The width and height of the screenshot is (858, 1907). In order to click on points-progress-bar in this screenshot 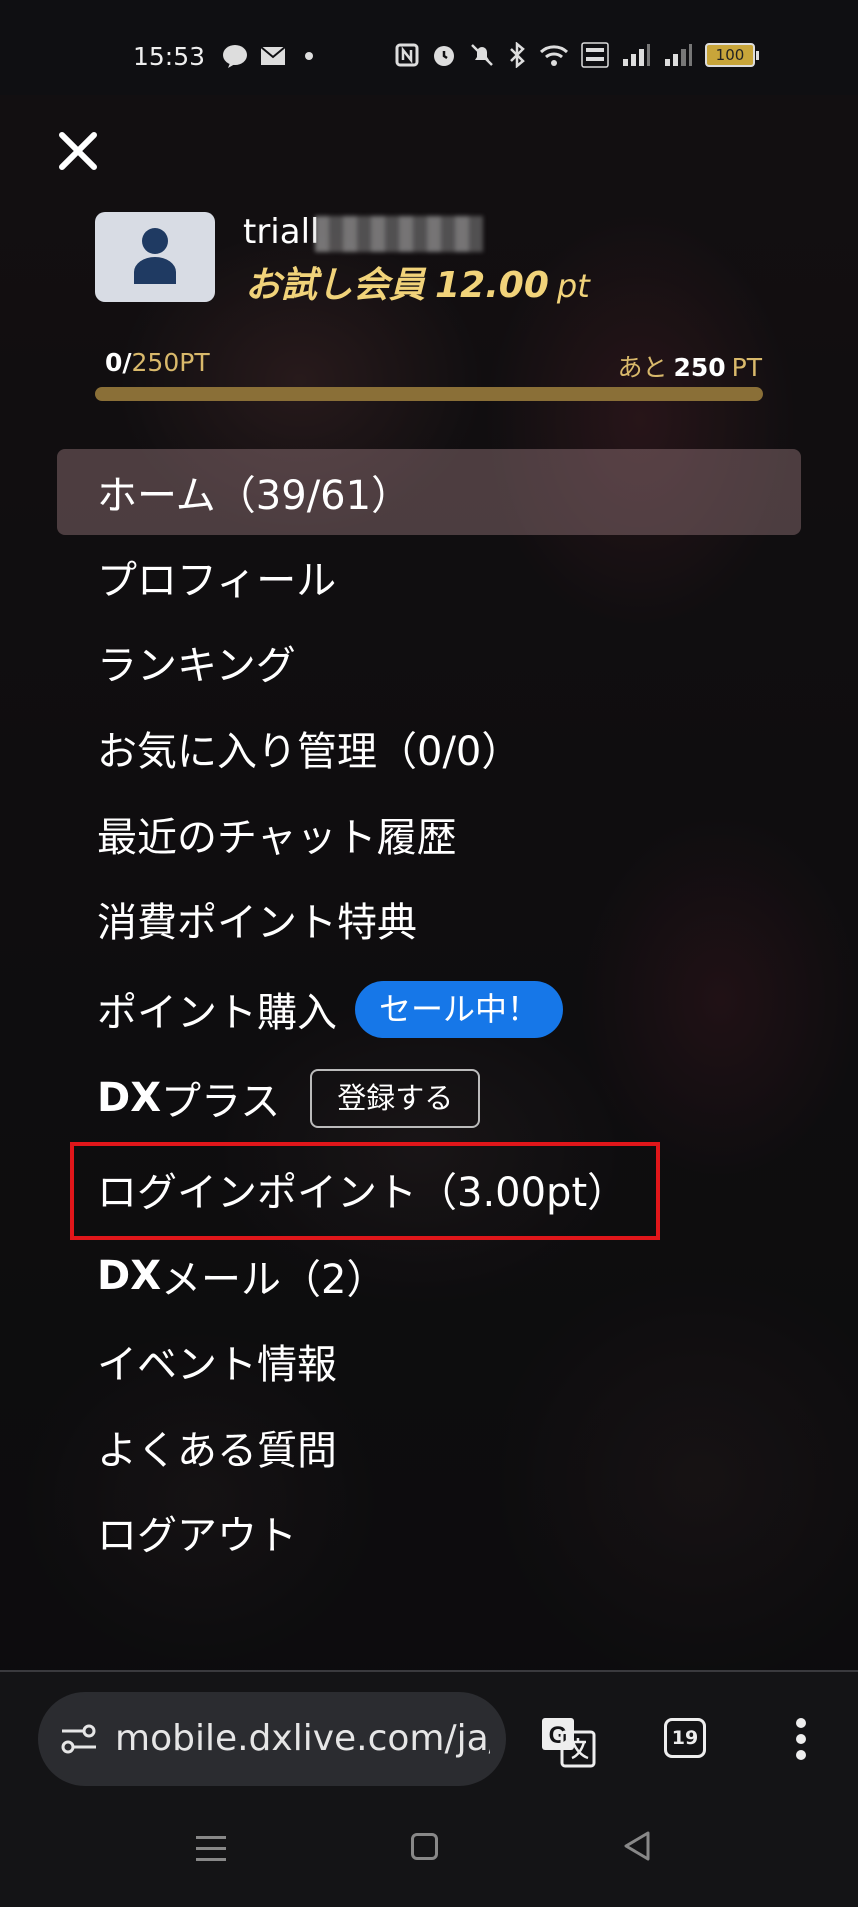, I will do `click(429, 394)`.